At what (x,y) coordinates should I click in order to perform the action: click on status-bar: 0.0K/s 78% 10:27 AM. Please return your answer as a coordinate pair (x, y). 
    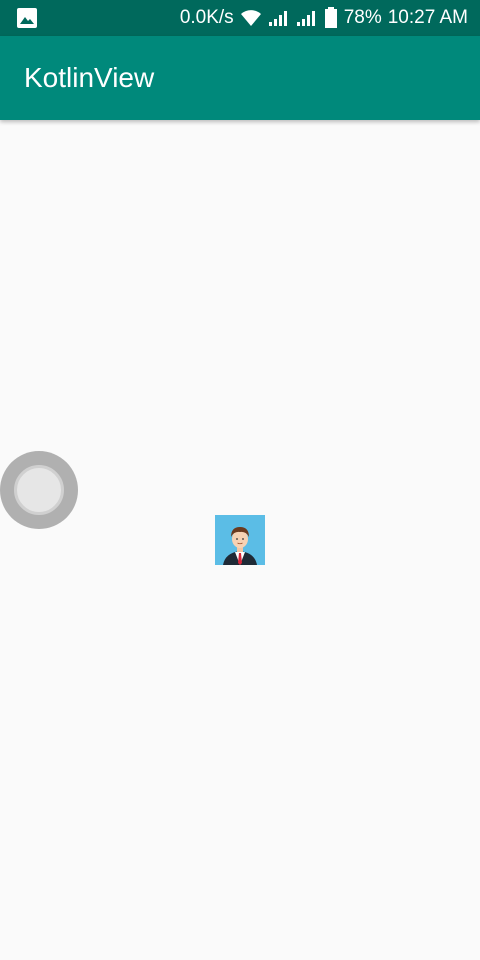
    Looking at the image, I should click on (240, 18).